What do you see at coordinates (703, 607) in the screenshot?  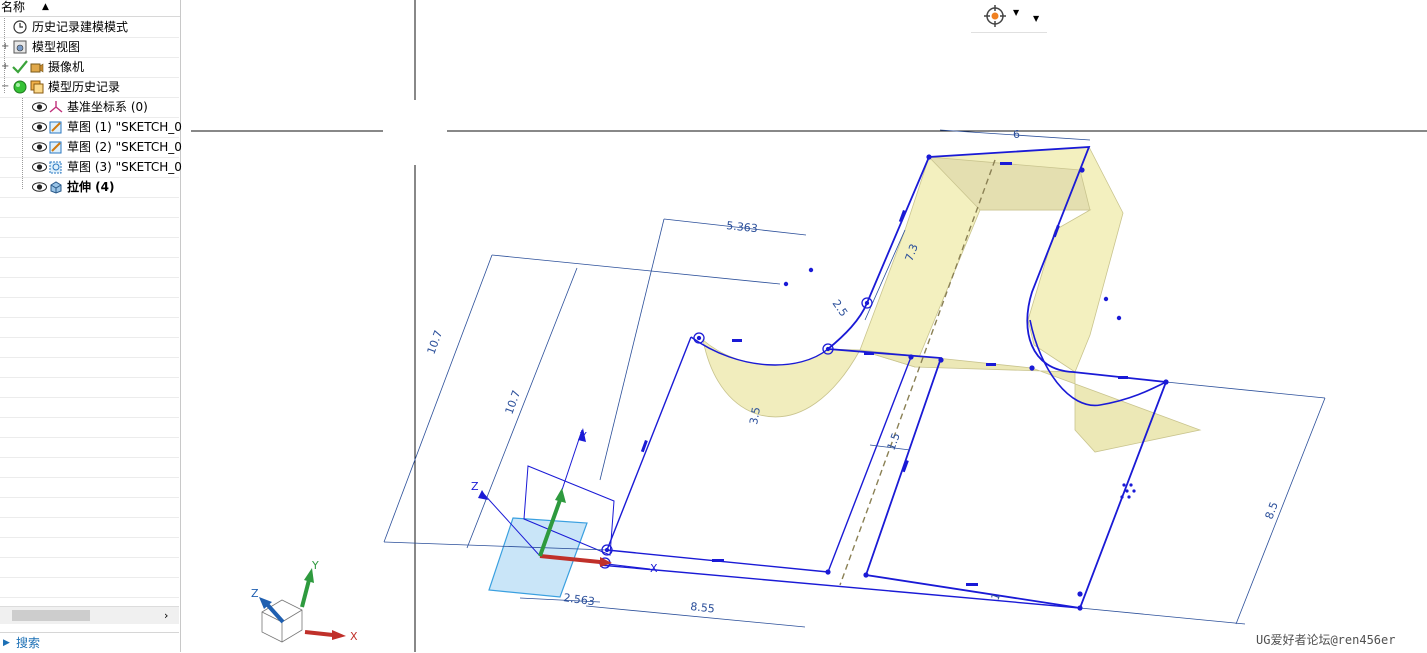 I see `dimension-8-55: 8.55` at bounding box center [703, 607].